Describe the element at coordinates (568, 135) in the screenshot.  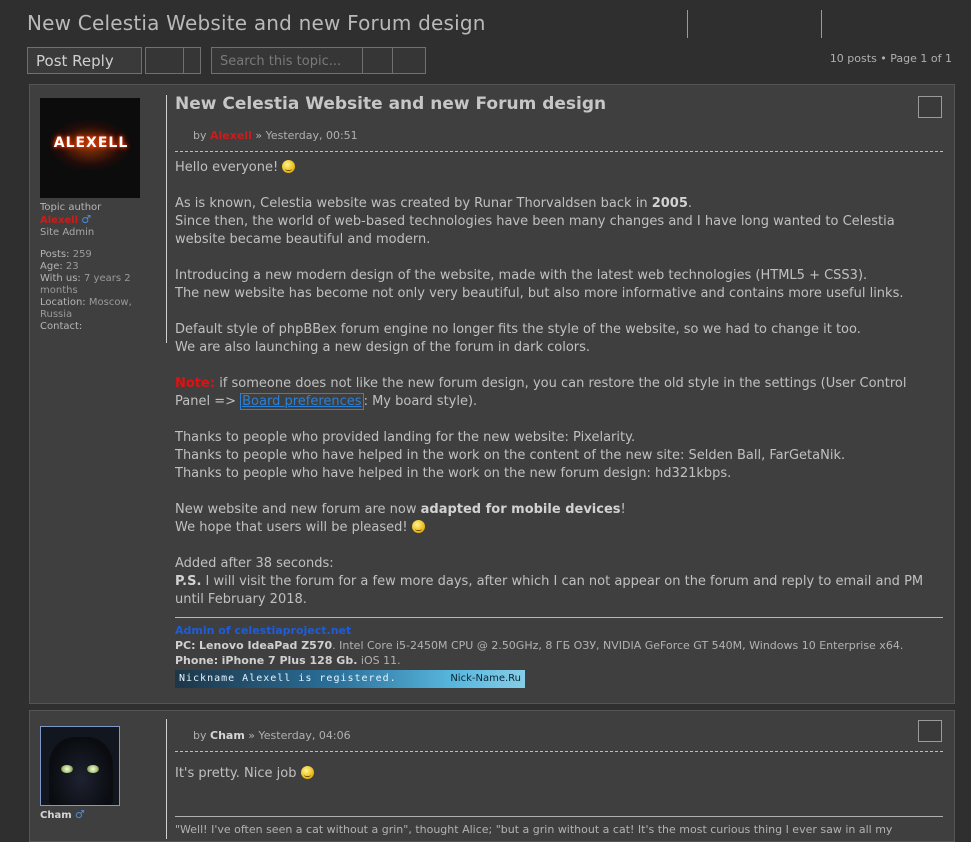
I see `post-author-line: by Alexell » Yesterday, 00:51` at that location.